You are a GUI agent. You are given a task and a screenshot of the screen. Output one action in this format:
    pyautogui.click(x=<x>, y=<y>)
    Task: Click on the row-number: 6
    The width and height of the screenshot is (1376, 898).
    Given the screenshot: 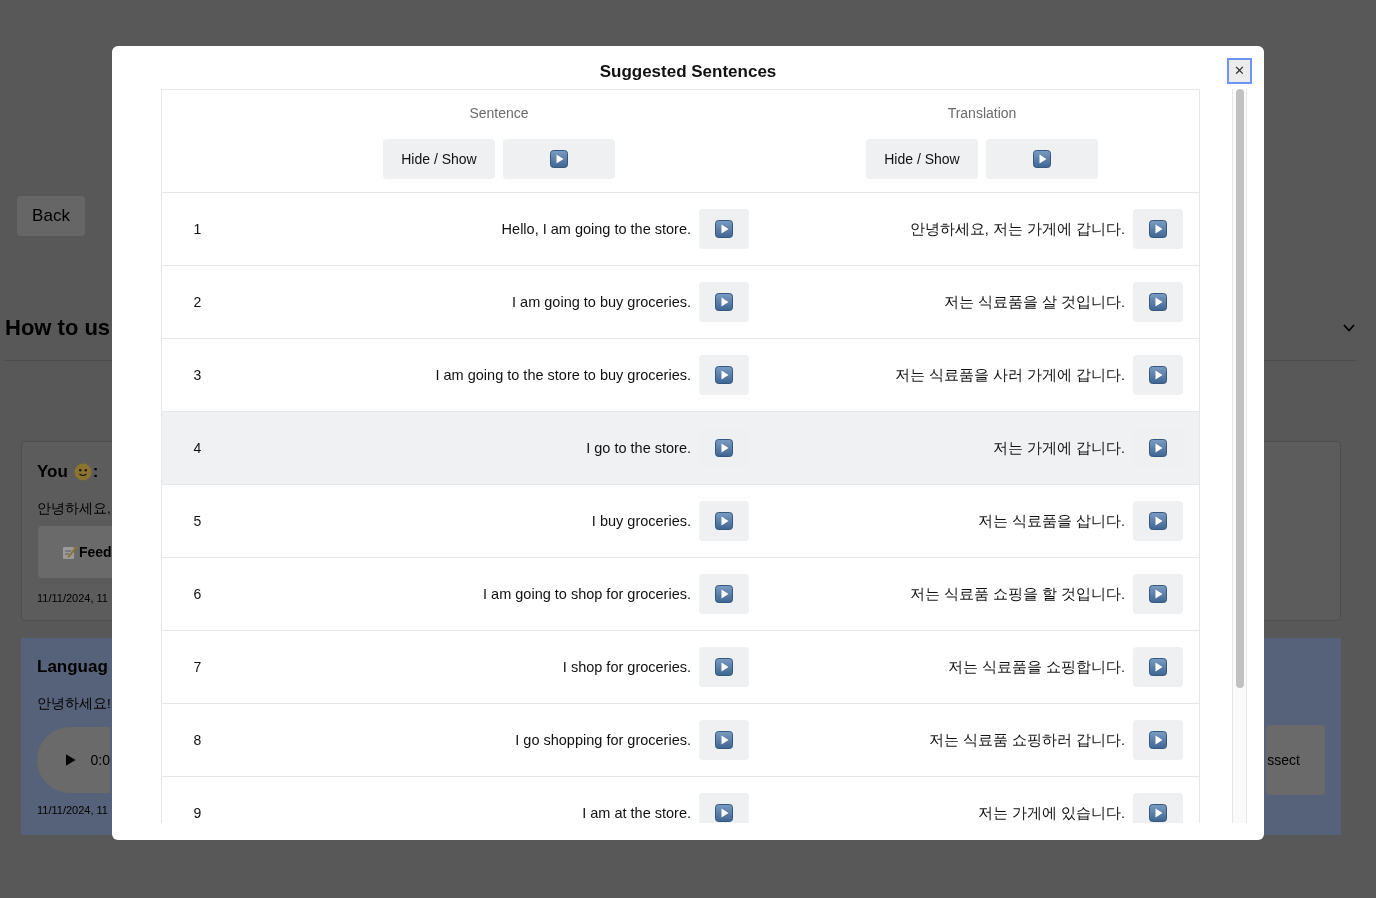 What is the action you would take?
    pyautogui.click(x=197, y=594)
    